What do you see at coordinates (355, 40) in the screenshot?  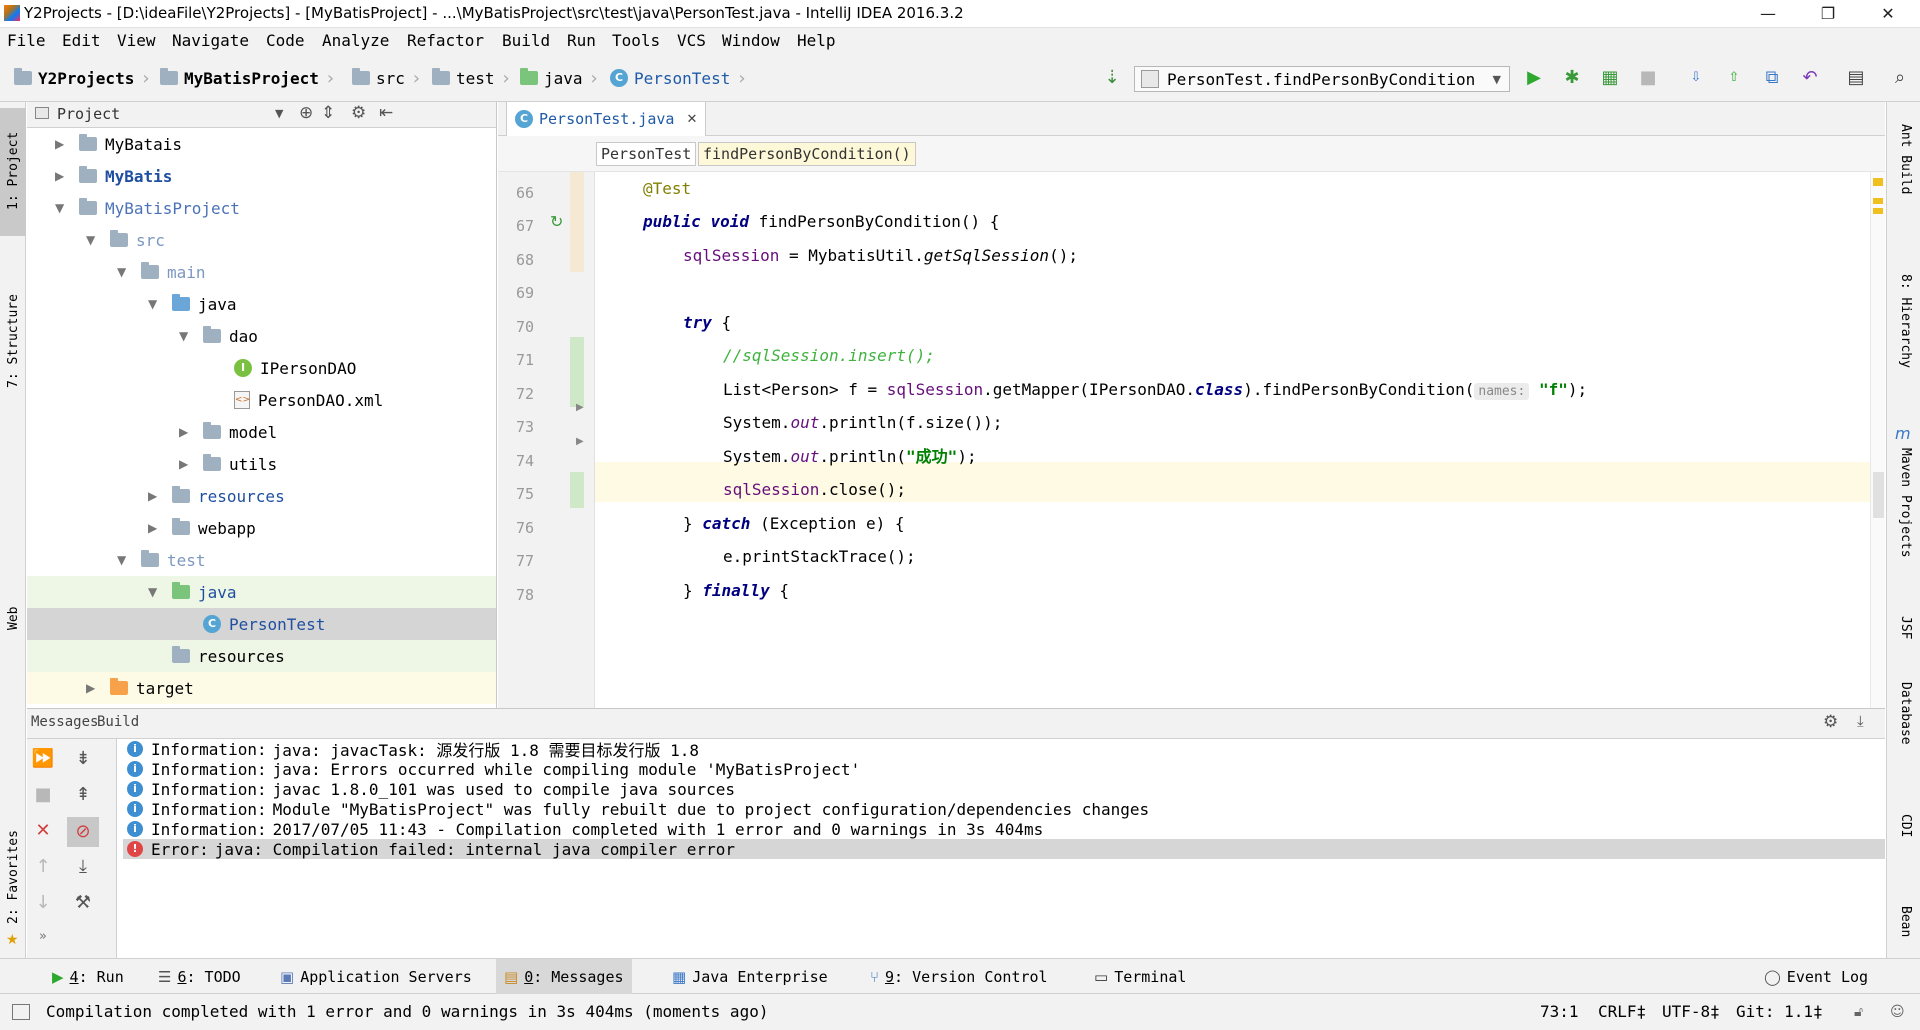 I see `menu-analyze: Analyze` at bounding box center [355, 40].